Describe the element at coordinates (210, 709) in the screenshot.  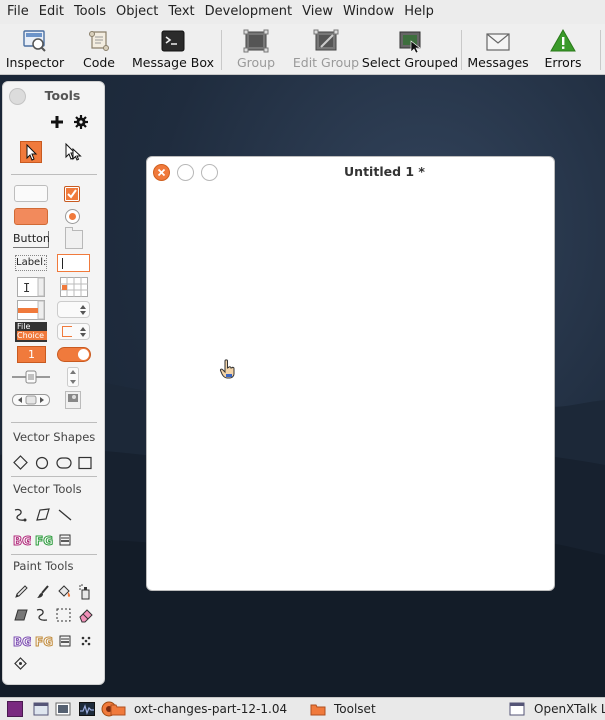
I see `task-oxt-changes: oxt-changes-part-12-1.04` at that location.